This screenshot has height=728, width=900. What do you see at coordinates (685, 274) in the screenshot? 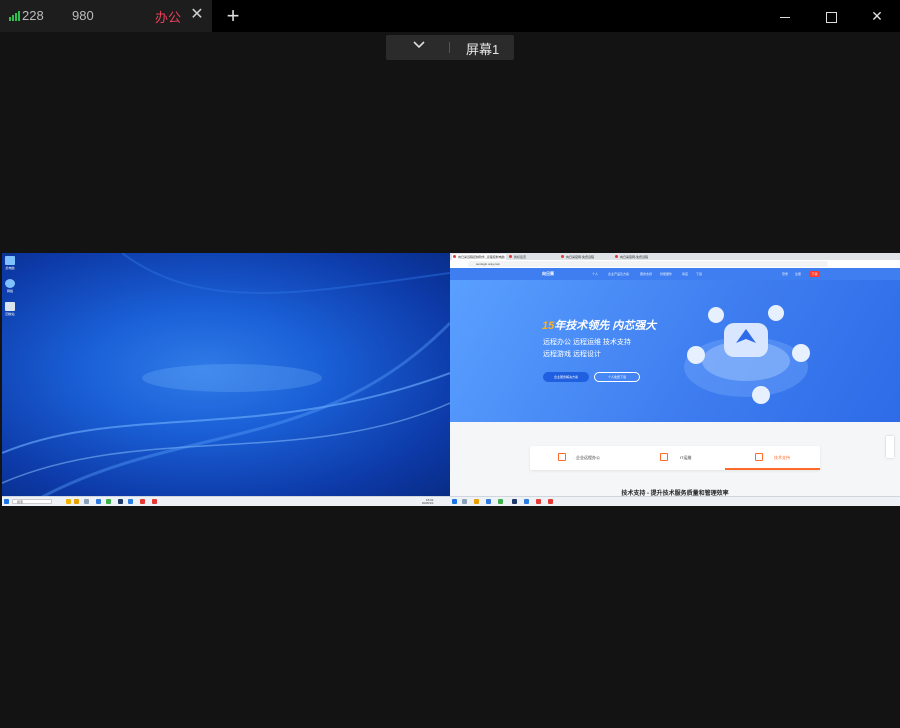
I see `site-nav-item: 商店` at bounding box center [685, 274].